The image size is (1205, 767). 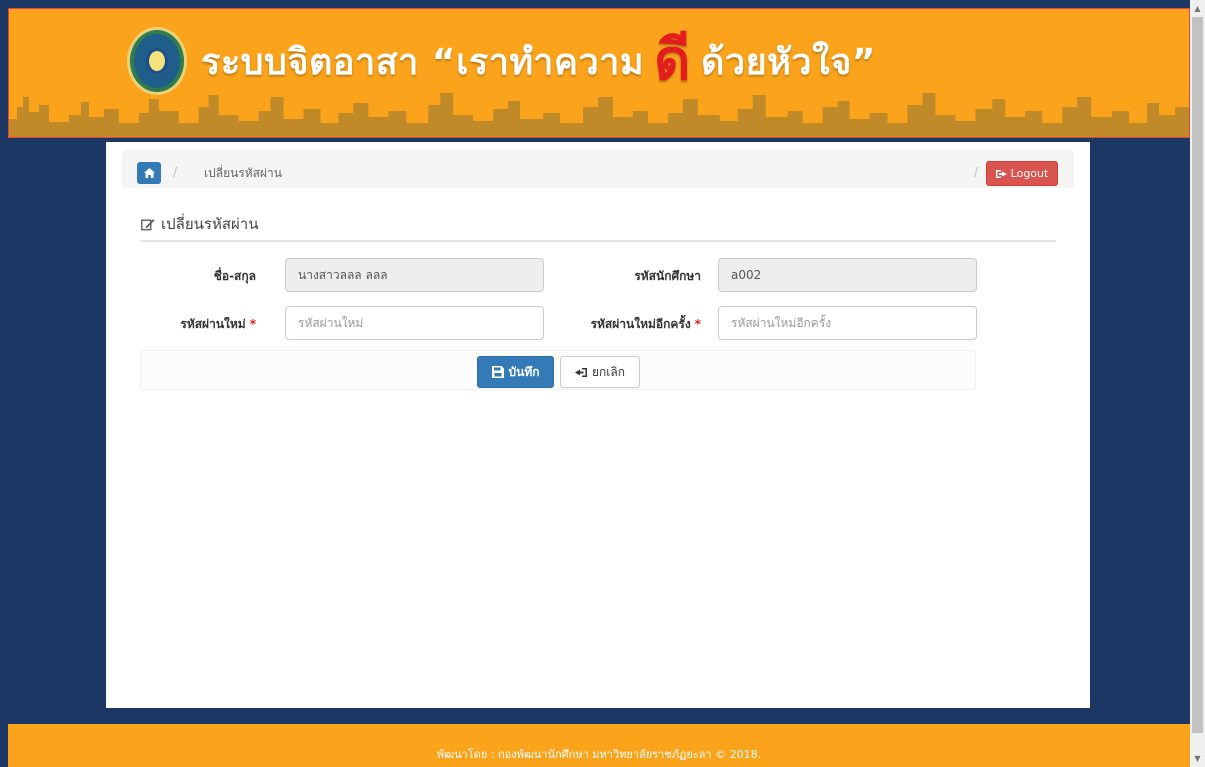 I want to click on logout-button: Logout, so click(x=1022, y=173).